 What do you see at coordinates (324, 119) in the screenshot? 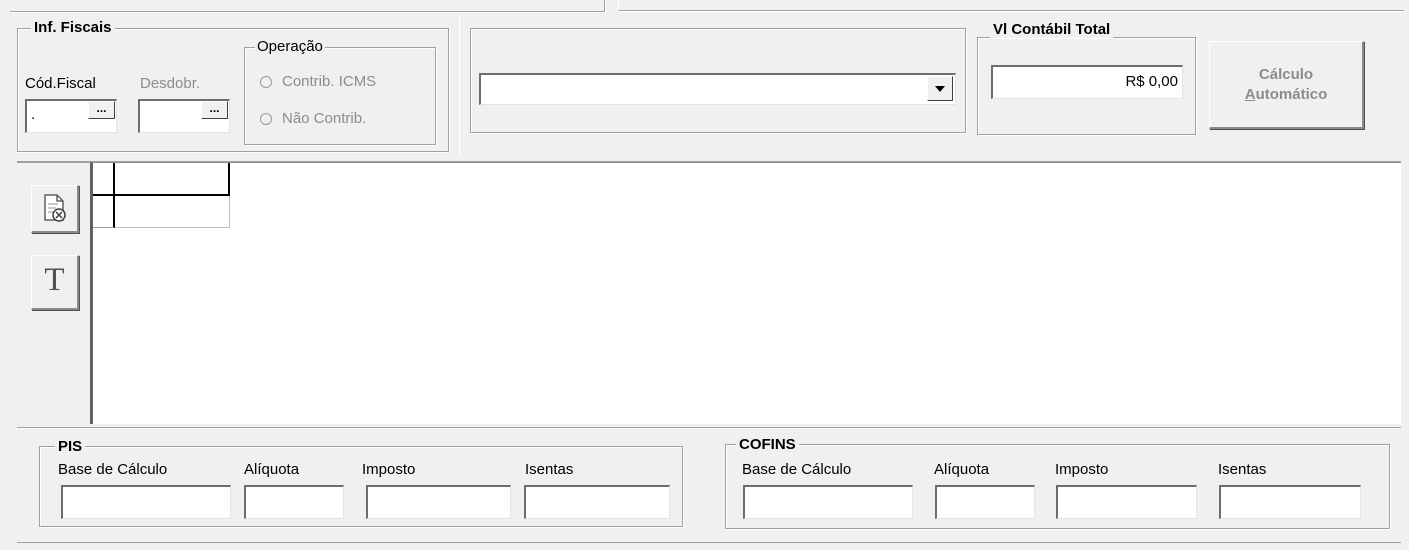
I see `nao-contrib-label: Não Contrib.` at bounding box center [324, 119].